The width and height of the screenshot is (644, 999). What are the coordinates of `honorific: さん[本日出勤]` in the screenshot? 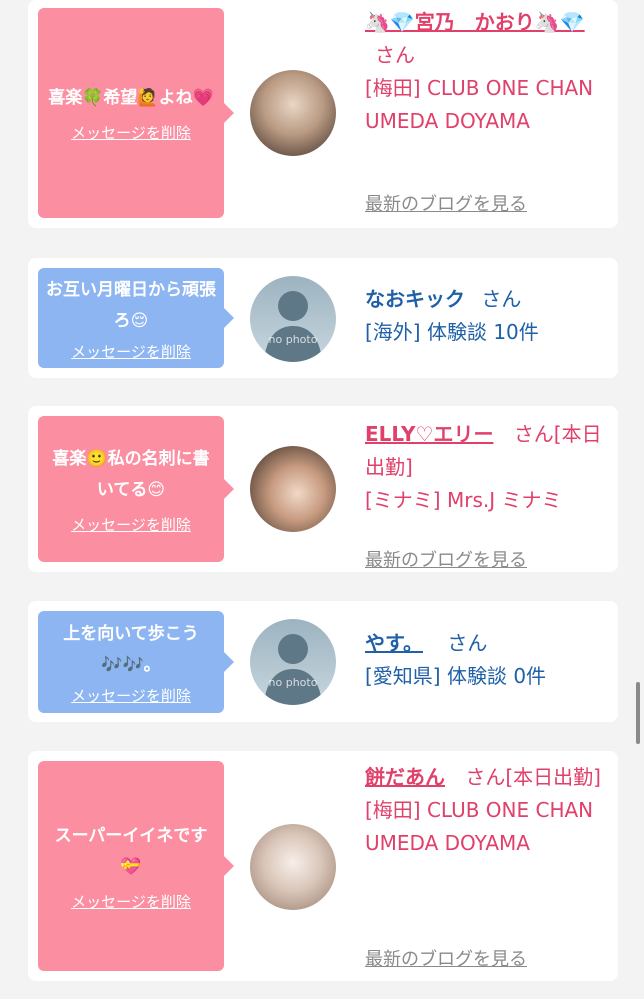 It's located at (533, 777).